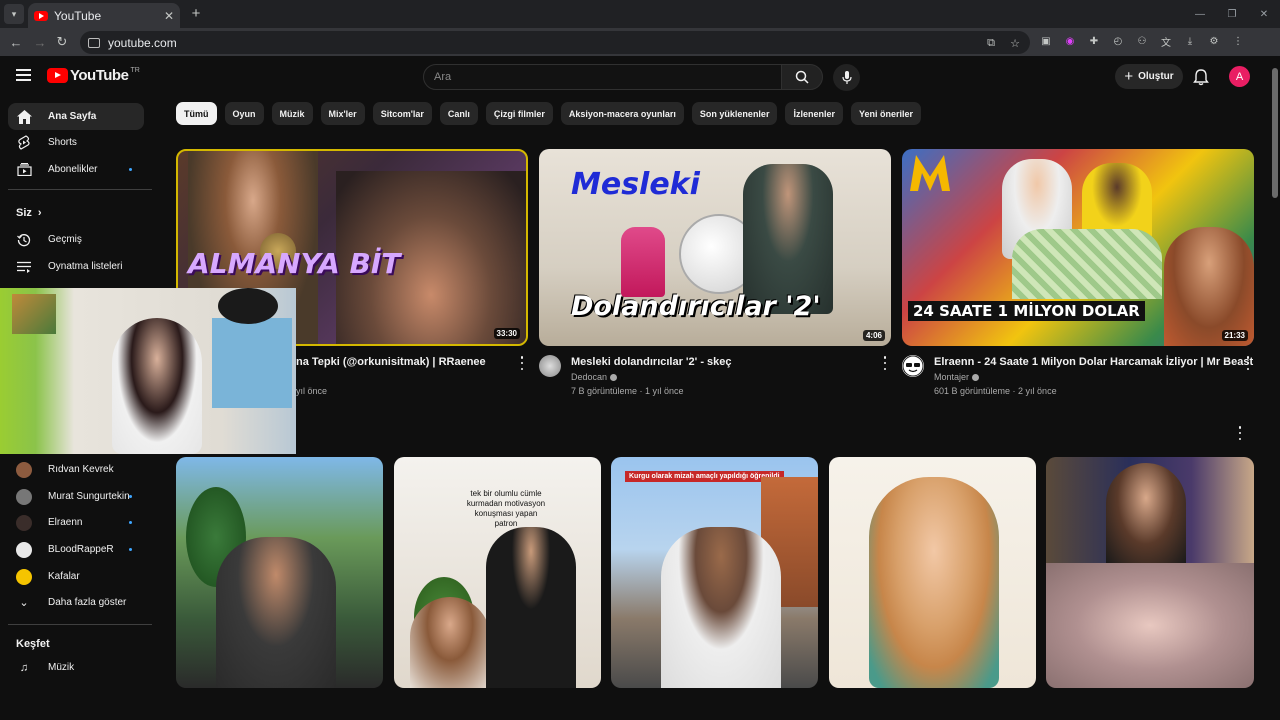  What do you see at coordinates (519, 113) in the screenshot?
I see `chip: Çizgi filmler` at bounding box center [519, 113].